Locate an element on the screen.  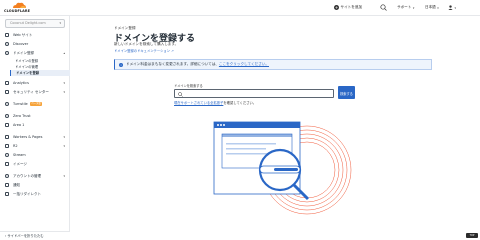
sidebar-item-turnstile: Turnstile ベータ版 is located at coordinates (35, 104).